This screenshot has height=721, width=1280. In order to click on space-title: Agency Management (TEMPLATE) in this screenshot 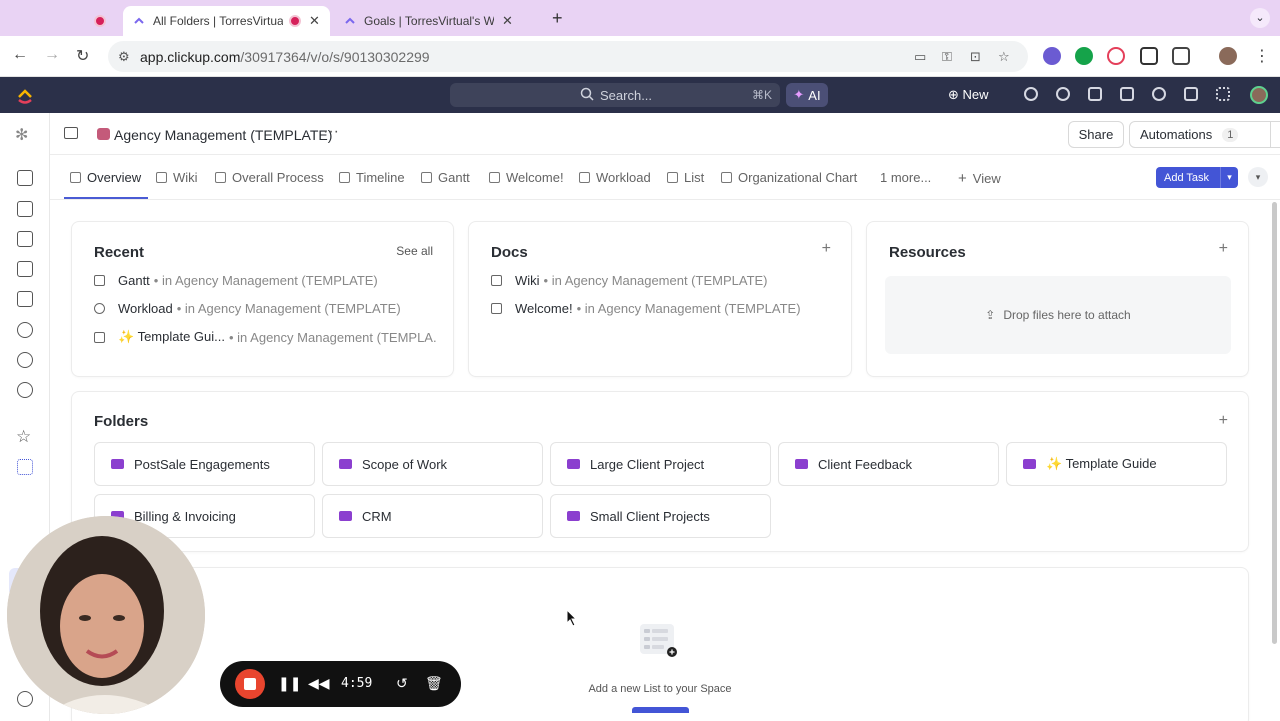, I will do `click(223, 135)`.